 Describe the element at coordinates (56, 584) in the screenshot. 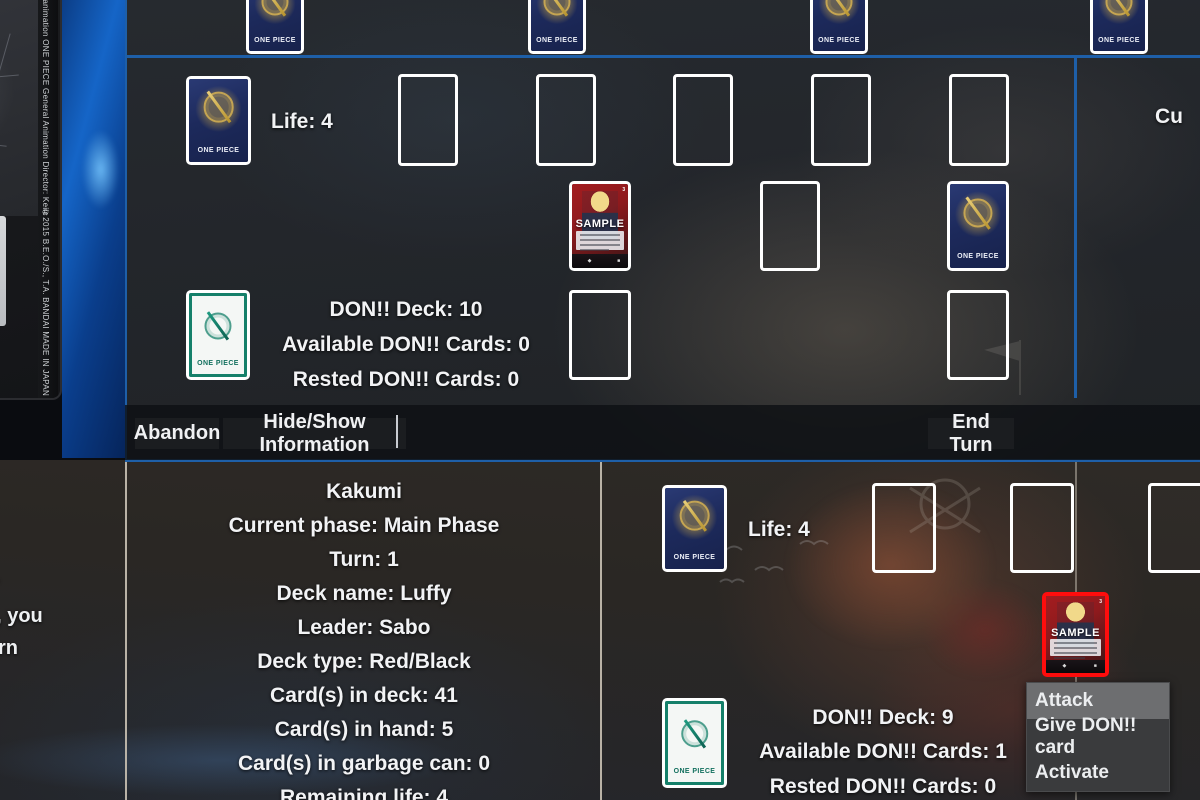

I see `effect-tooltip-line: If your` at that location.